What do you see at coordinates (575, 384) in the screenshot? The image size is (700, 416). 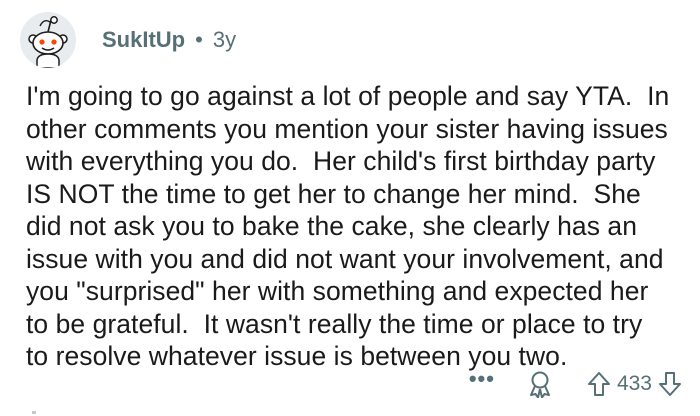 I see `comment-actions: ••• 433` at bounding box center [575, 384].